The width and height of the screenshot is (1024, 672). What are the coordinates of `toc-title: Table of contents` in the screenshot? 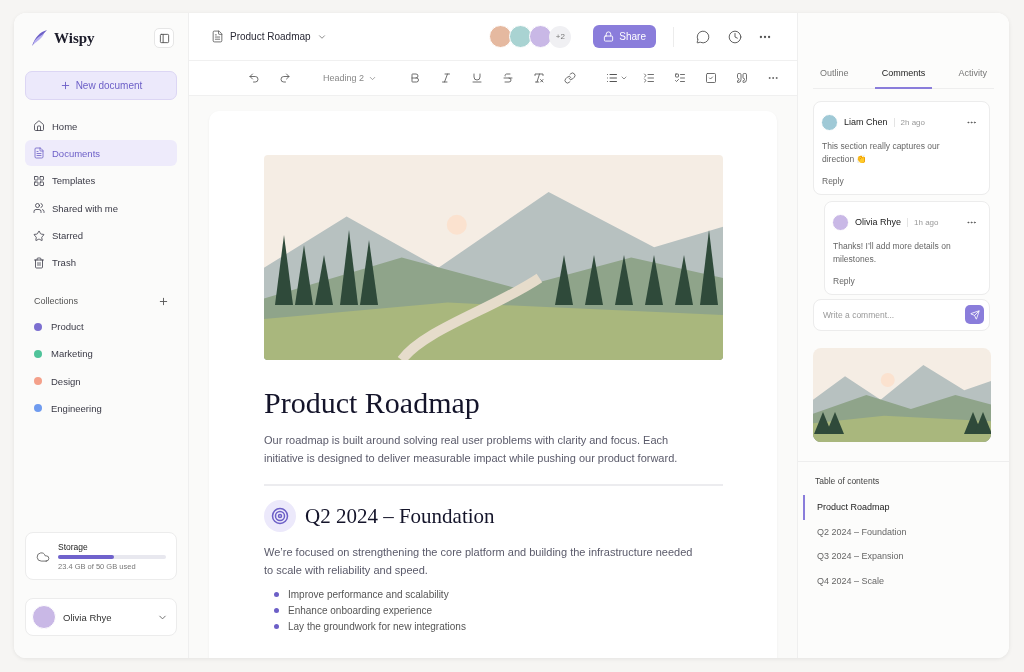 It's located at (848, 481).